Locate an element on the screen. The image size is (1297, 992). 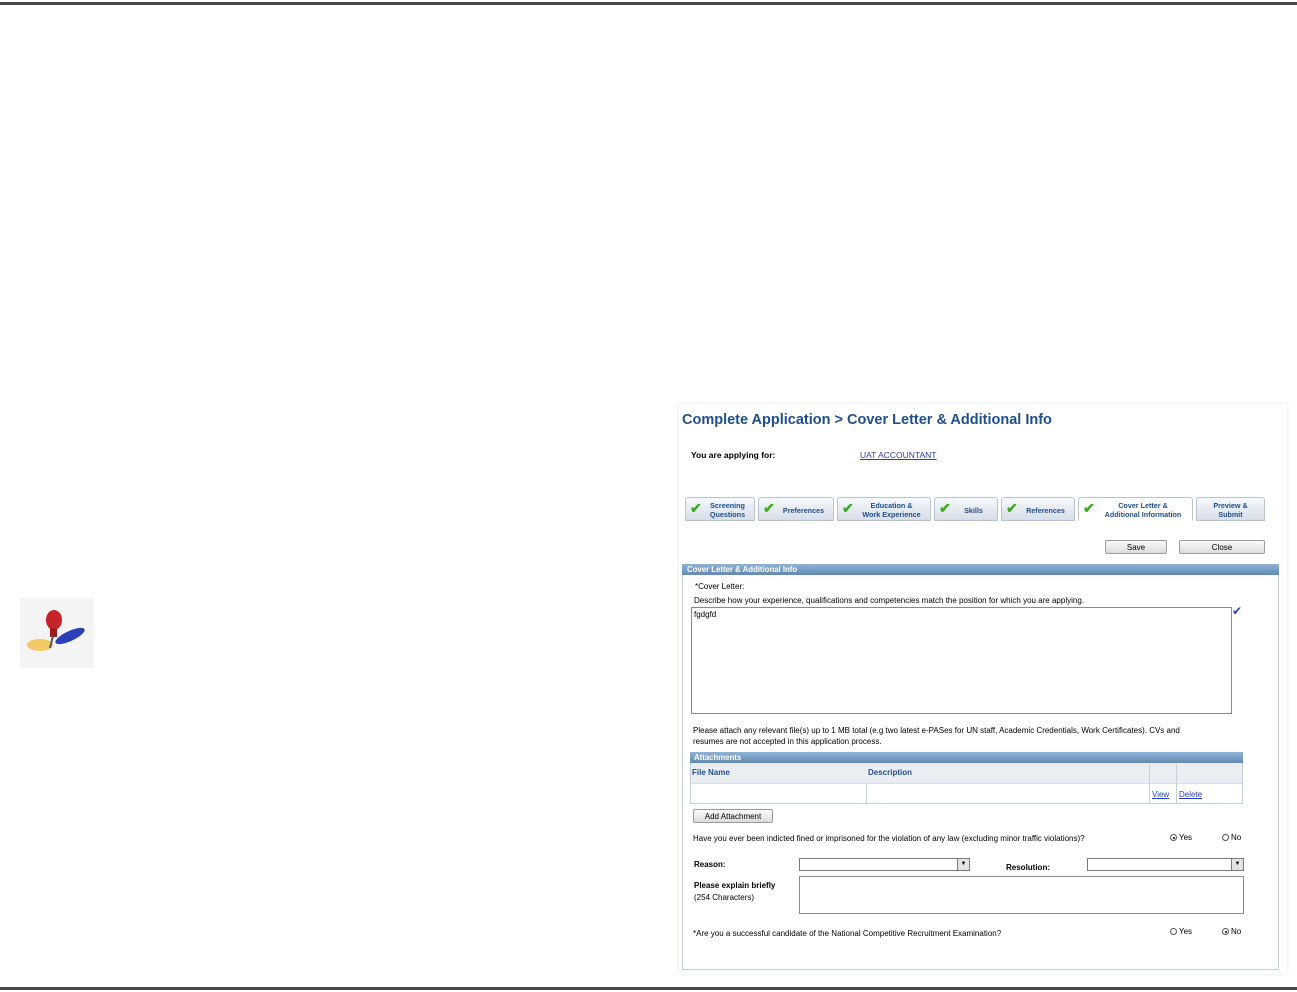
applying-for-label: You are applying for: is located at coordinates (733, 455).